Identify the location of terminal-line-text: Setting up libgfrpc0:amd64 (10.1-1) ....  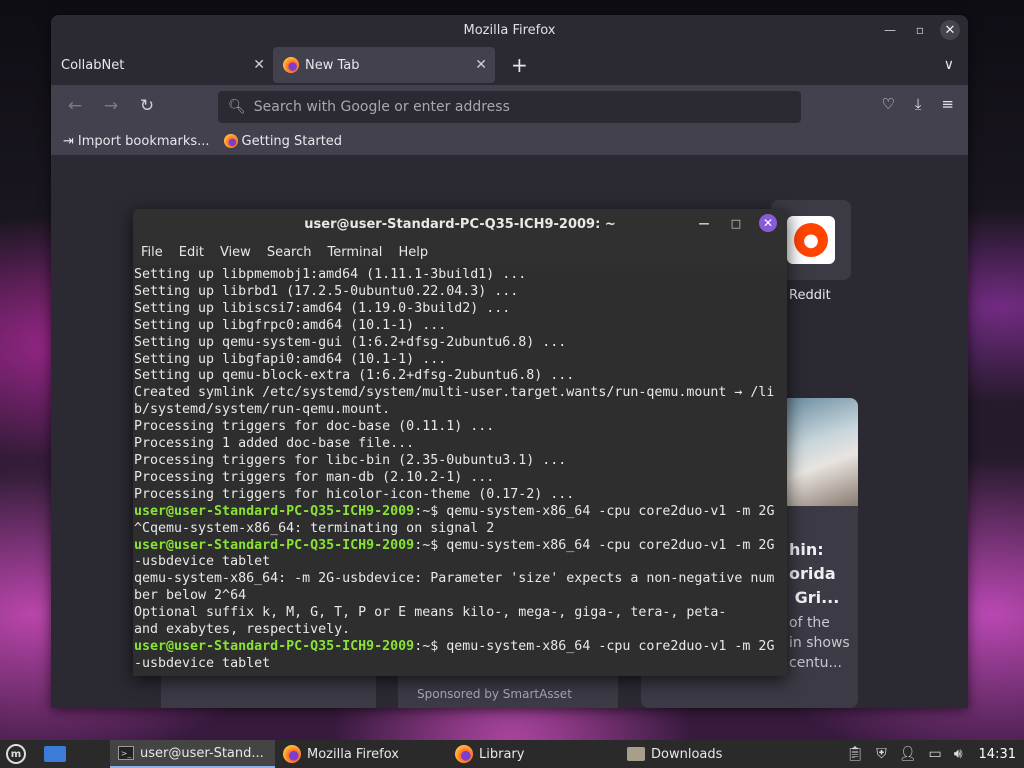
(290, 325).